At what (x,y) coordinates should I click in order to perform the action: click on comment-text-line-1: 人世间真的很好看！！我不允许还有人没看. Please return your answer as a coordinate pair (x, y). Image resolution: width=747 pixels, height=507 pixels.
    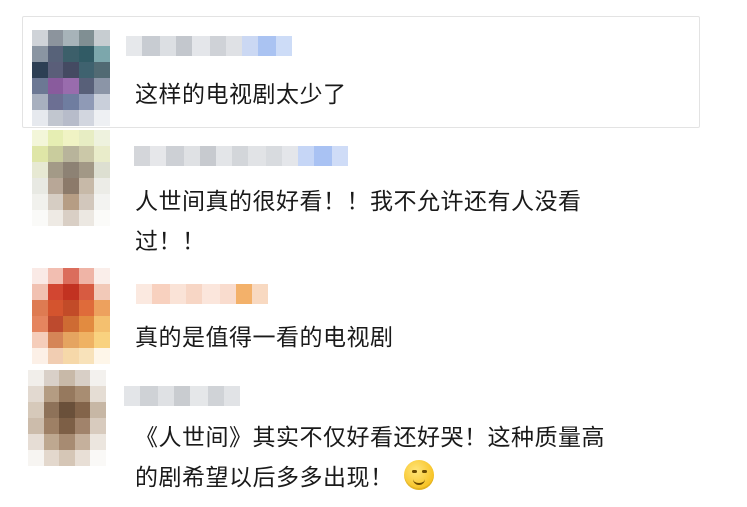
    Looking at the image, I should click on (358, 202).